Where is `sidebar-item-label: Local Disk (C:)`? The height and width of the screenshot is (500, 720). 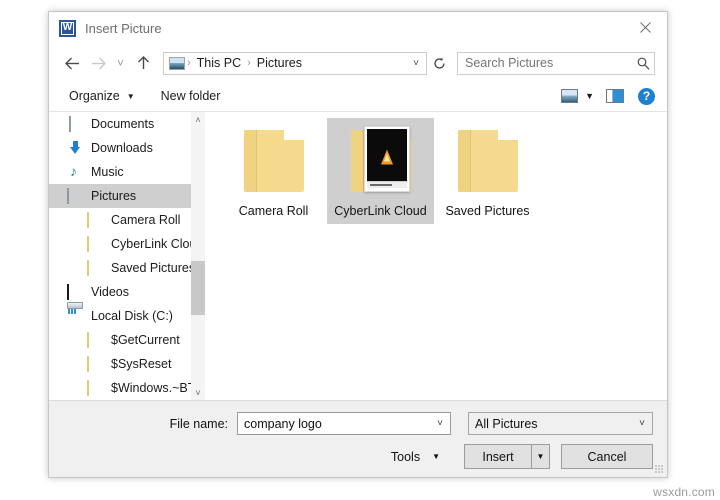 sidebar-item-label: Local Disk (C:) is located at coordinates (132, 316).